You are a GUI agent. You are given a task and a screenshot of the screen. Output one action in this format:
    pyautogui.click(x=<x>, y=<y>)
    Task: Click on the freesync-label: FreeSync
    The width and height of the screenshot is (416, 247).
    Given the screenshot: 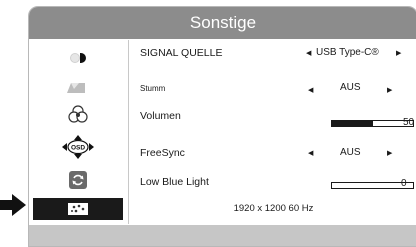 What is the action you would take?
    pyautogui.click(x=162, y=153)
    